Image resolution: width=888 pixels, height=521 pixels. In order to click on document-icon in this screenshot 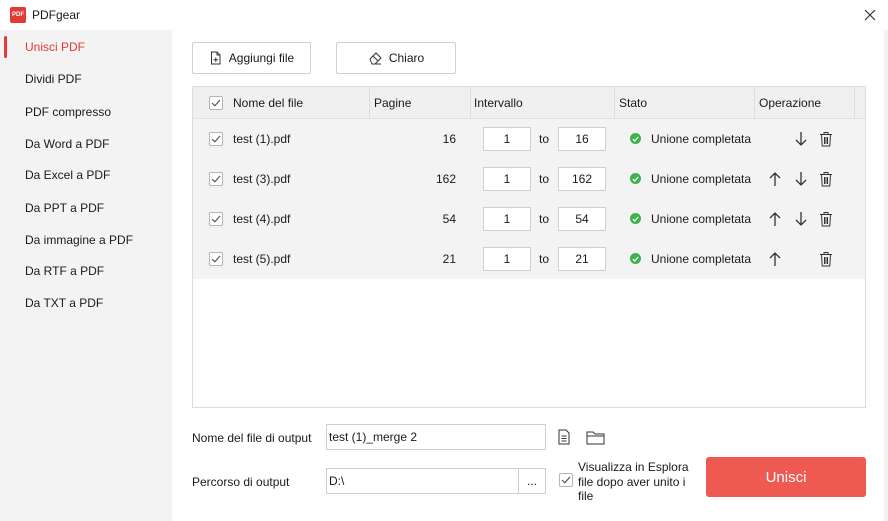, I will do `click(564, 437)`.